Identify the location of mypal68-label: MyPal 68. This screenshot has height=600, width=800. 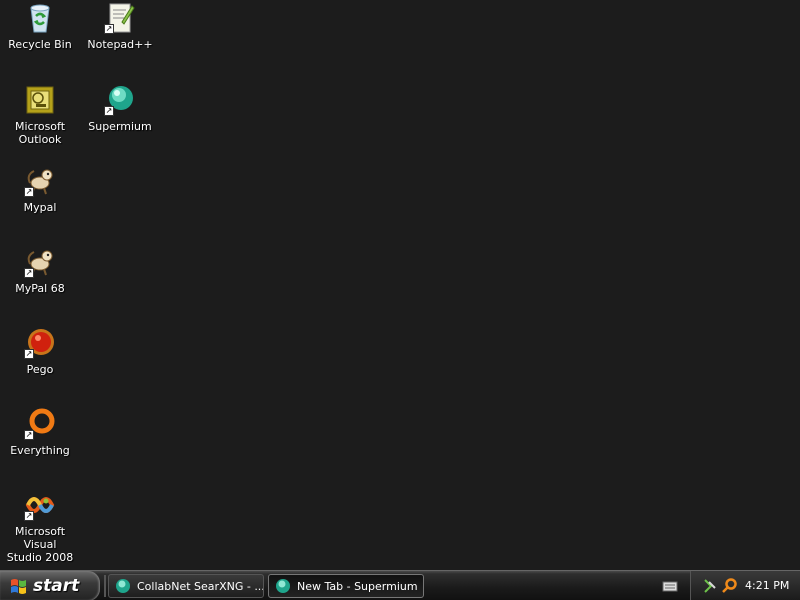
(40, 288).